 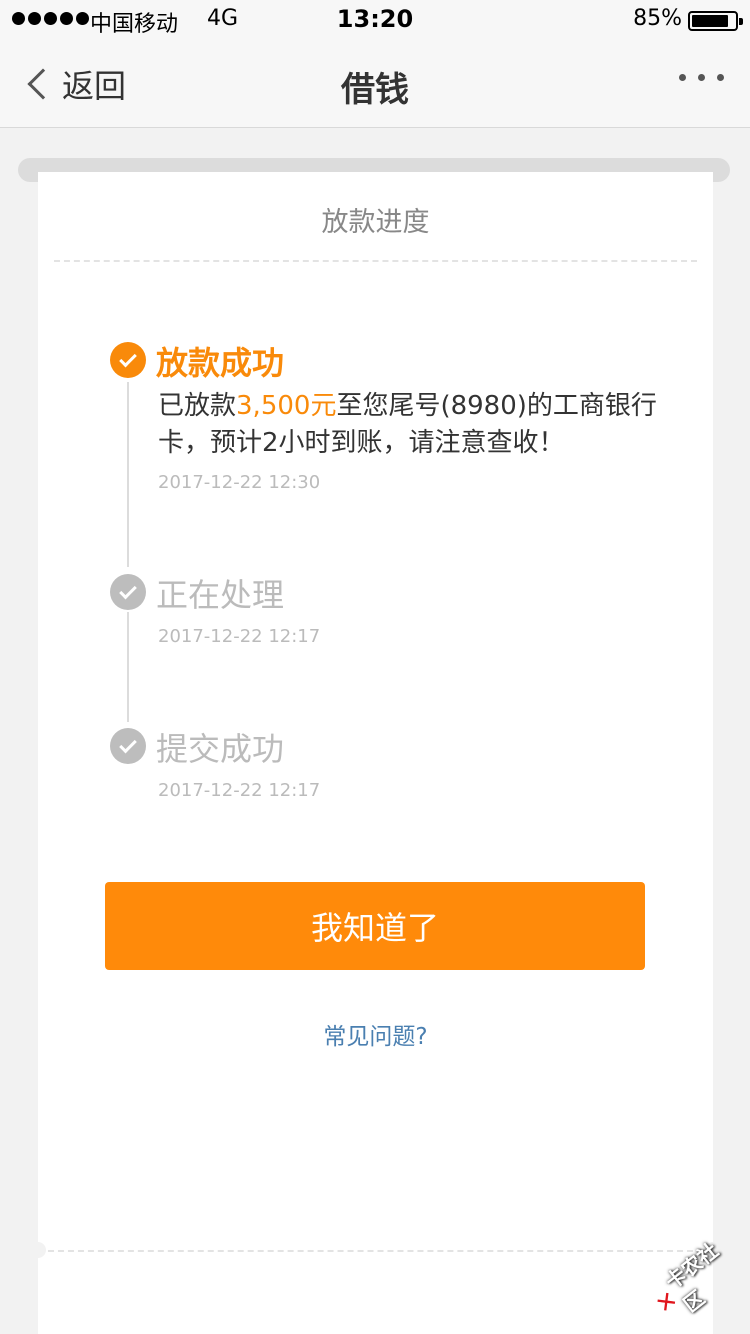 I want to click on desc-prefix: 已放款, so click(x=197, y=406).